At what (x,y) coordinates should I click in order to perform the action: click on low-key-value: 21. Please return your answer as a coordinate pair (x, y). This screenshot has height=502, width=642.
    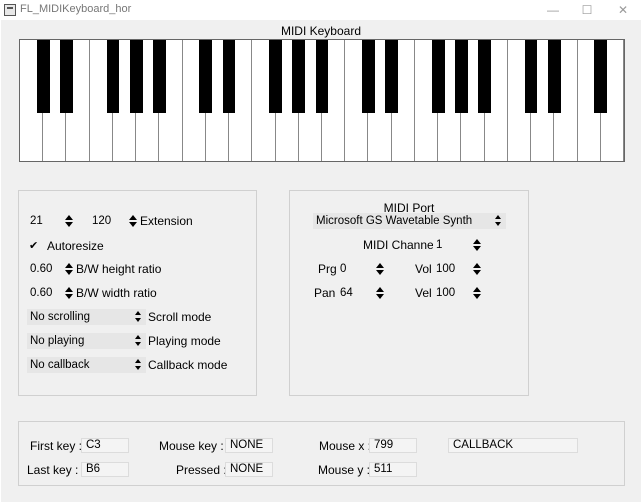
    Looking at the image, I should click on (36, 221).